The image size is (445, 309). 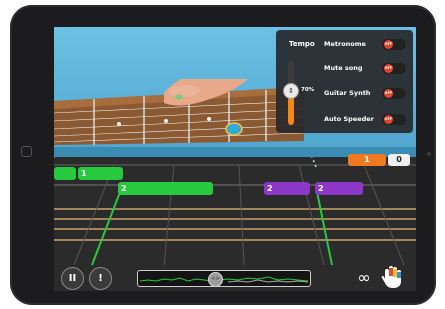 What do you see at coordinates (345, 44) in the screenshot?
I see `option-label: Metronome` at bounding box center [345, 44].